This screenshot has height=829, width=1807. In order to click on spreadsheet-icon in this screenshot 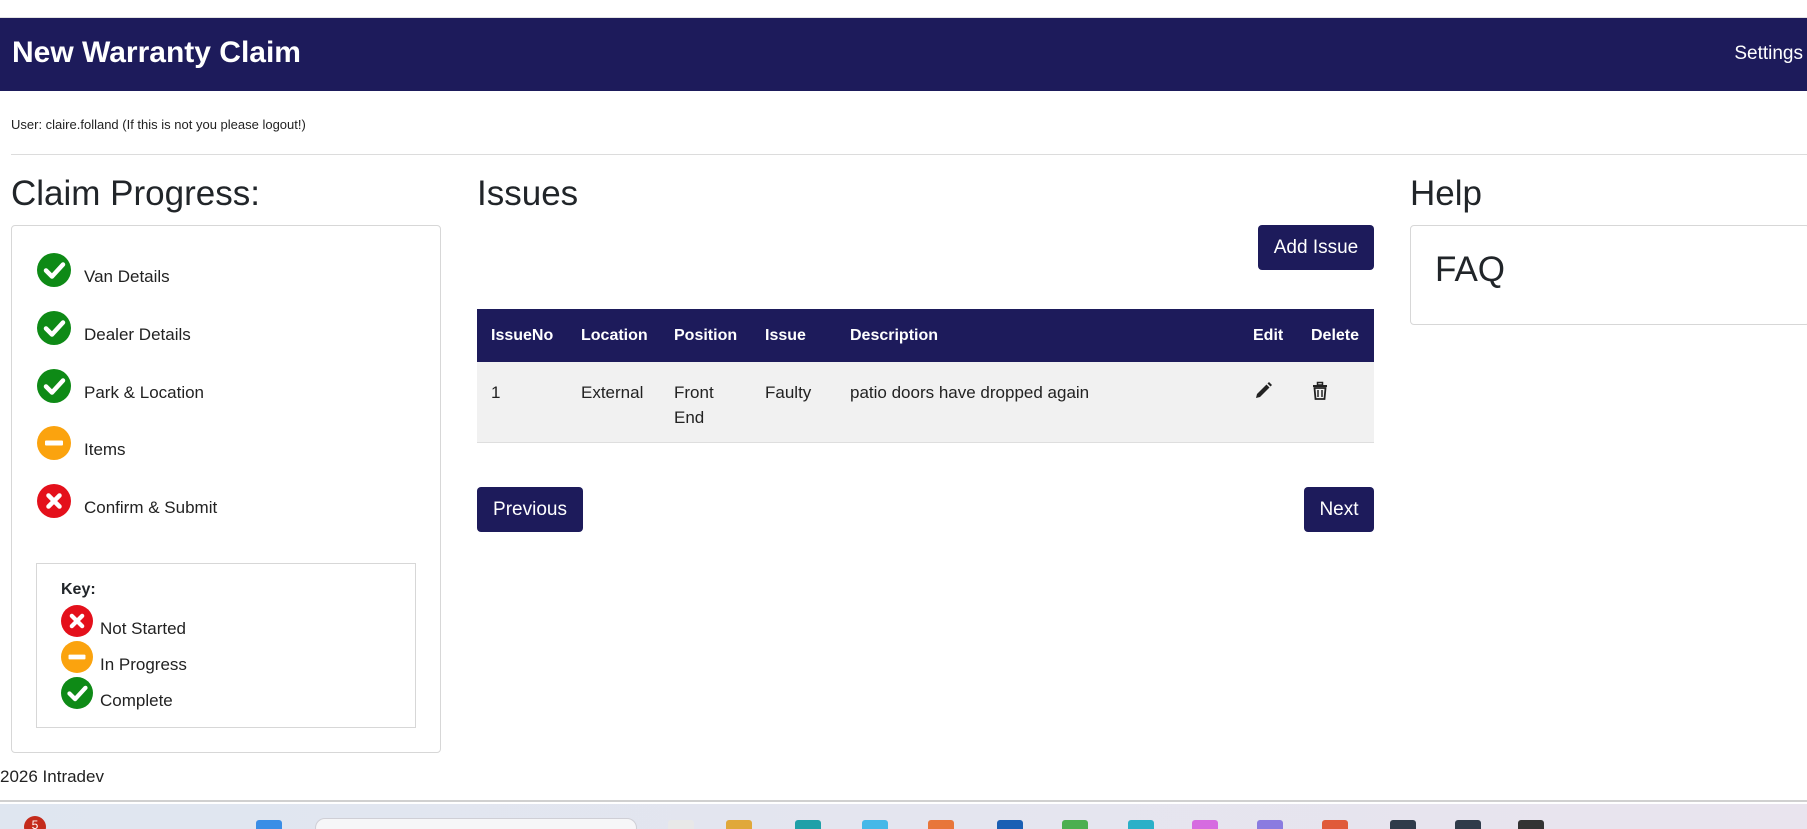, I will do `click(1075, 824)`.